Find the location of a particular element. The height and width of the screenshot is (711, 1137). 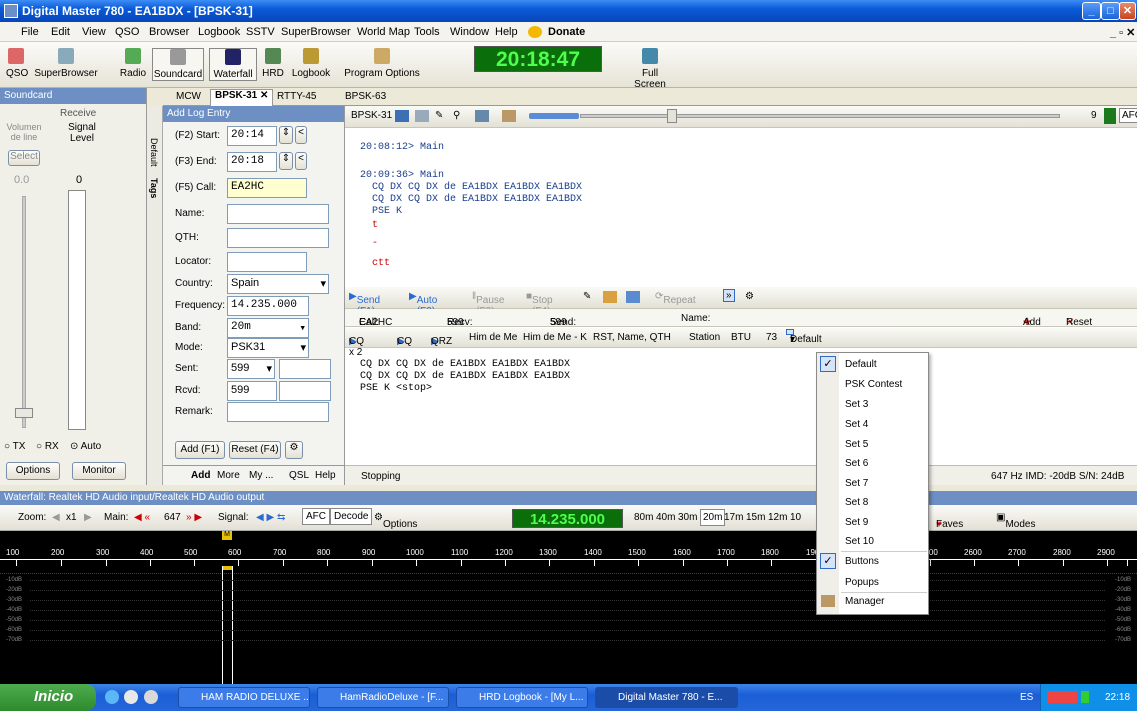

search-icon: ⚲ is located at coordinates (456, 115).